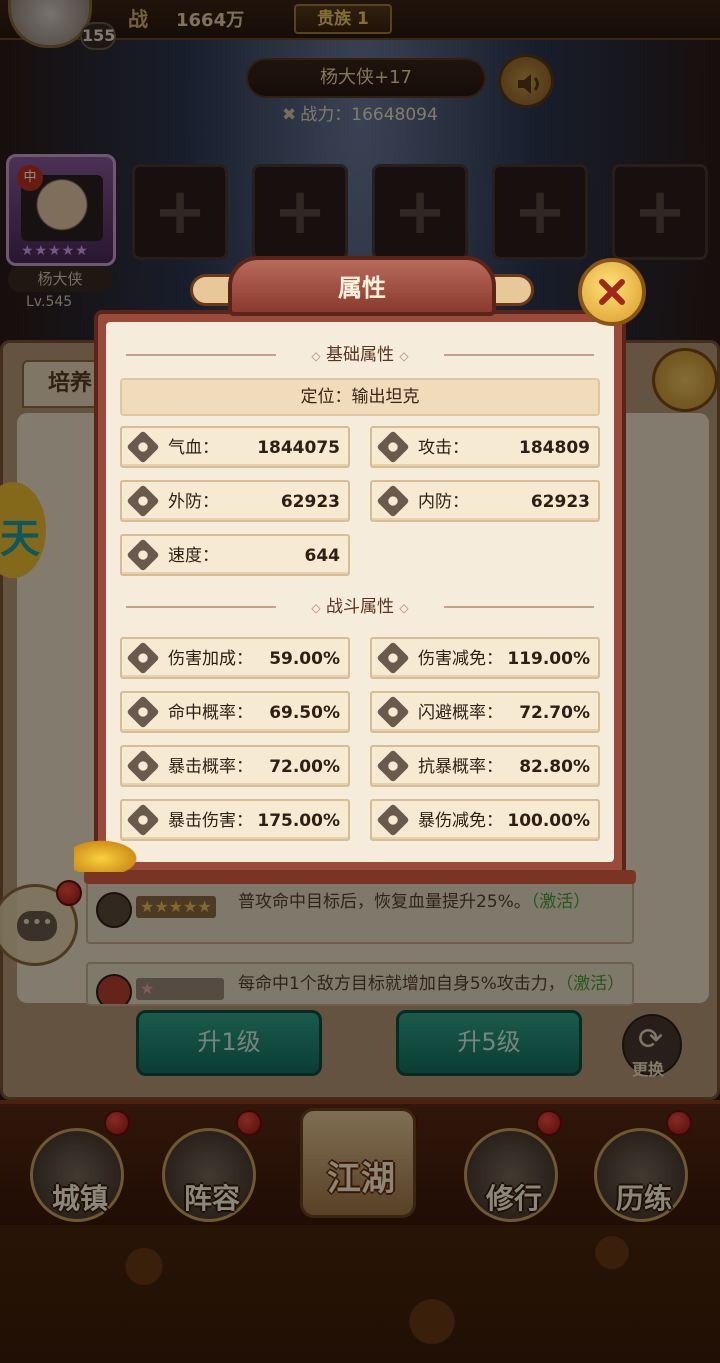 This screenshot has width=720, height=1363. What do you see at coordinates (393, 501) in the screenshot?
I see `flame-icon` at bounding box center [393, 501].